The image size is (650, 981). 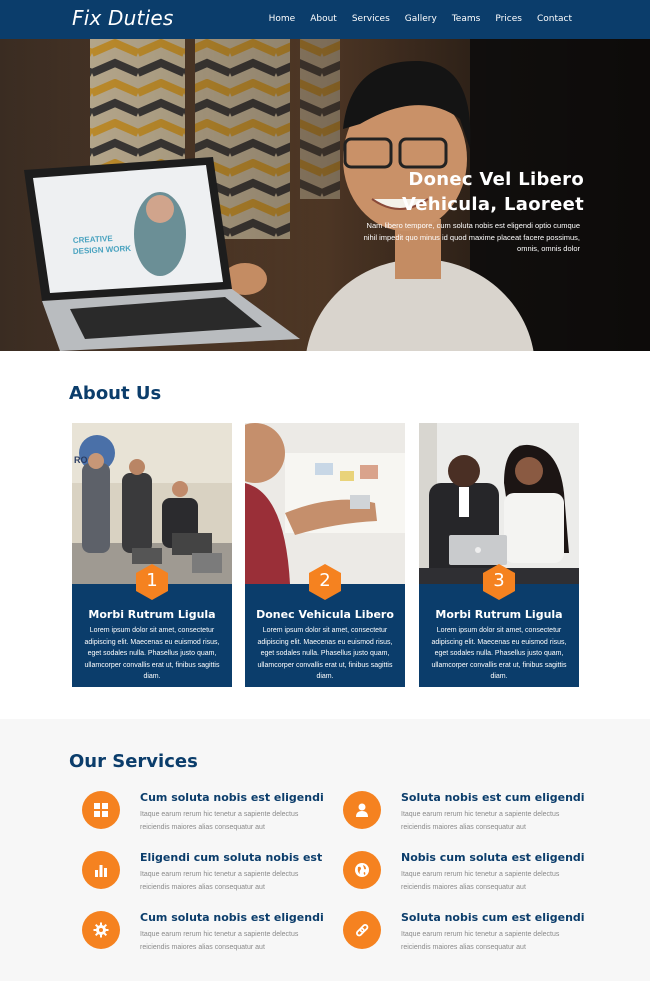 I want to click on globe-icon, so click(x=362, y=870).